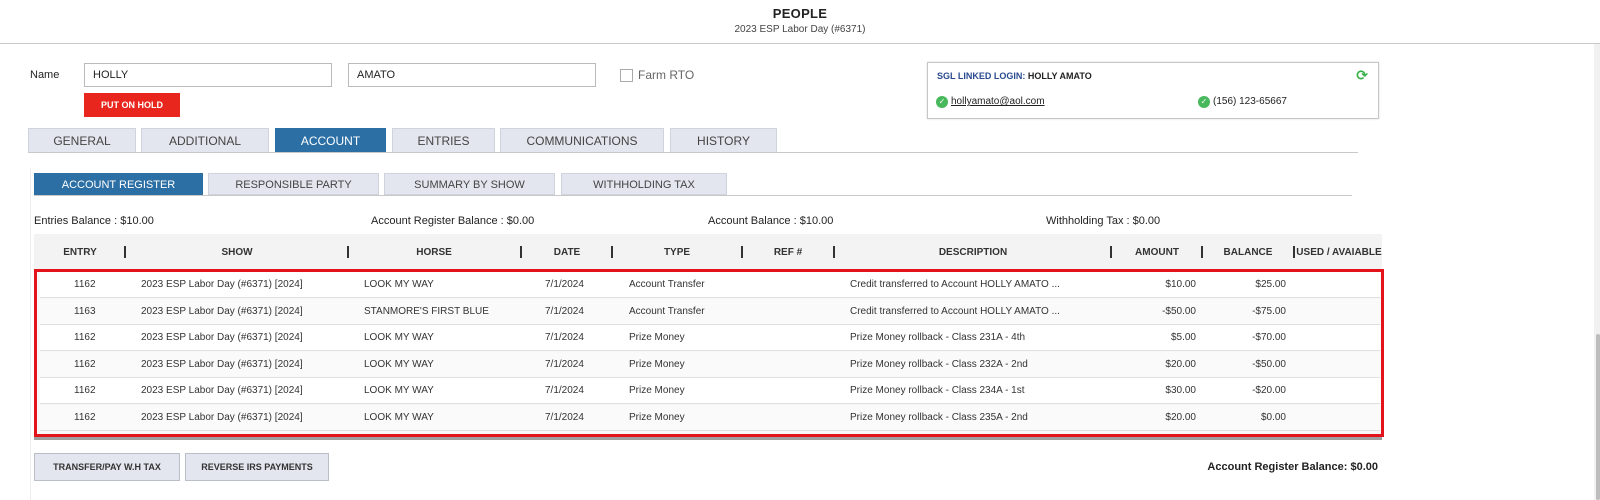 The image size is (1600, 500). I want to click on sgl-email-link: hollyamato@aol.com, so click(998, 101).